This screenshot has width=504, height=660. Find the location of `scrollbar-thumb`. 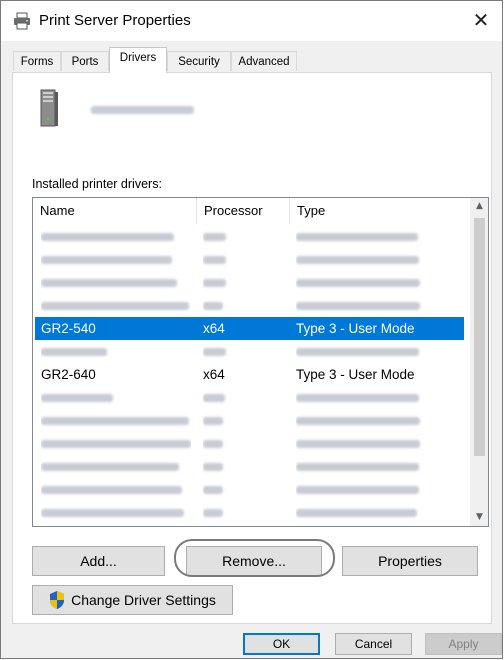

scrollbar-thumb is located at coordinates (479, 337).